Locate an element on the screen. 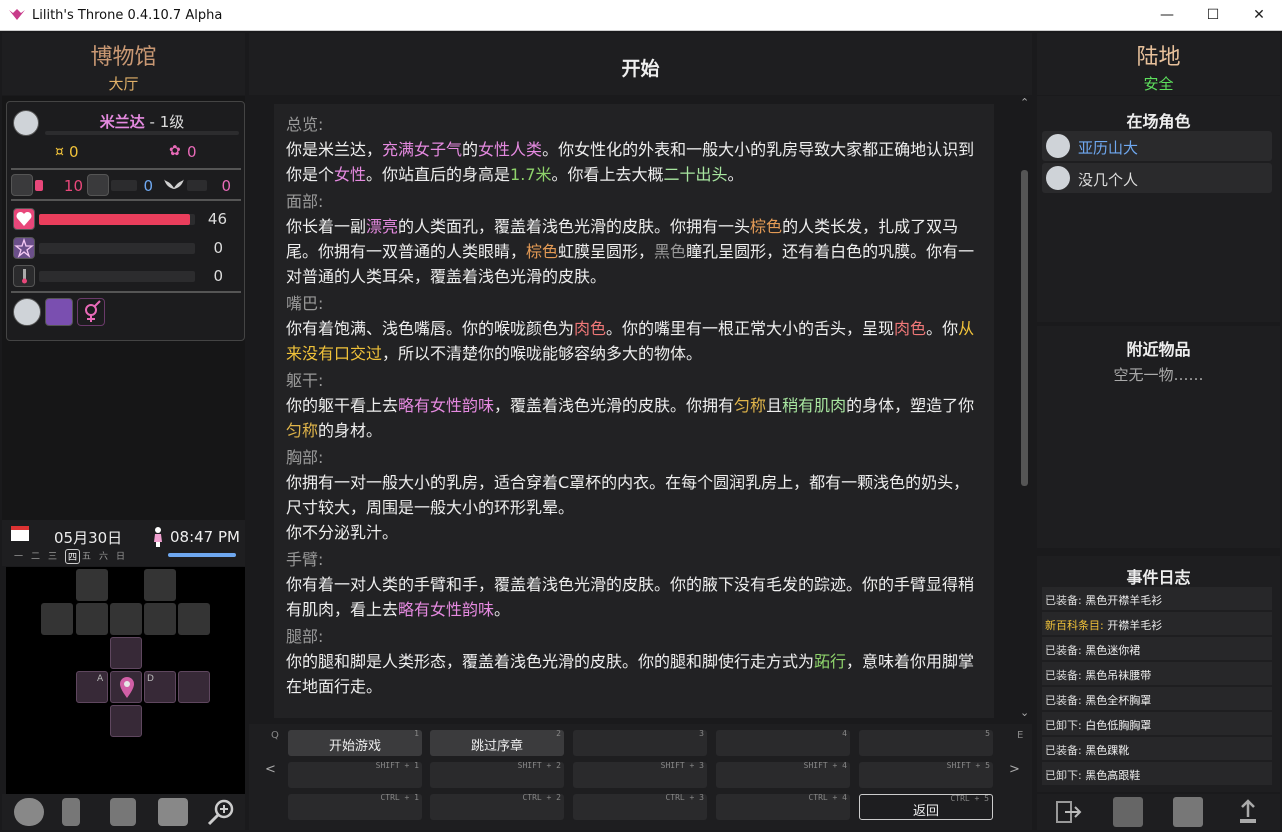 This screenshot has height=832, width=1282. return-button: 返回 CTRL + 5 is located at coordinates (926, 807).